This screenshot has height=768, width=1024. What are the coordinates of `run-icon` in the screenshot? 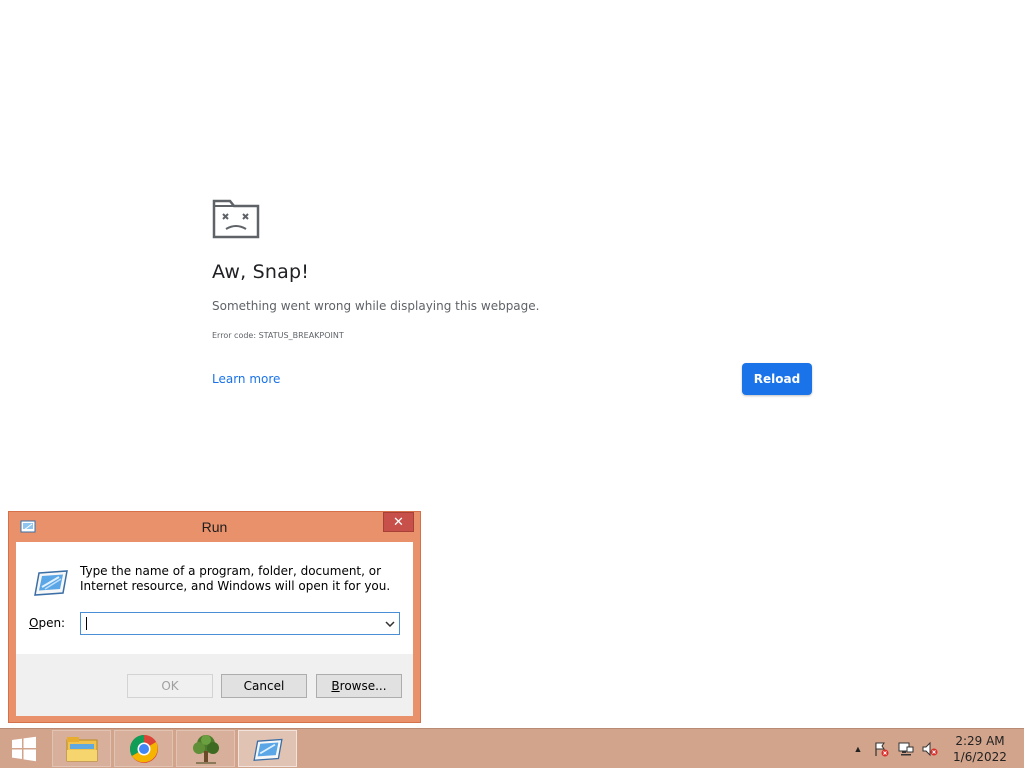 It's located at (267, 749).